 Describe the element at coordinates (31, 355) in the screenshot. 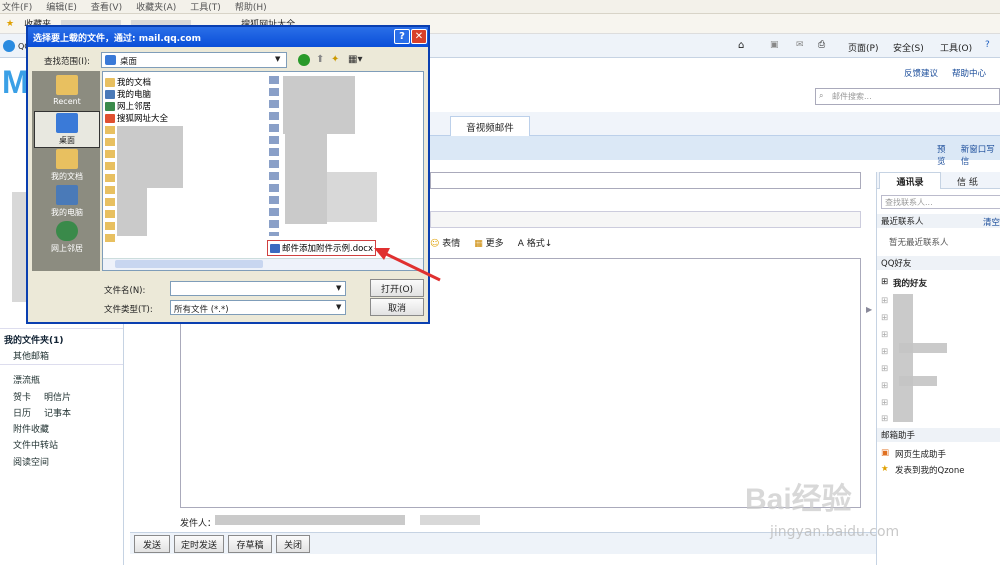

I see `sidebar-item-other-mailbox: 其他邮箱` at that location.